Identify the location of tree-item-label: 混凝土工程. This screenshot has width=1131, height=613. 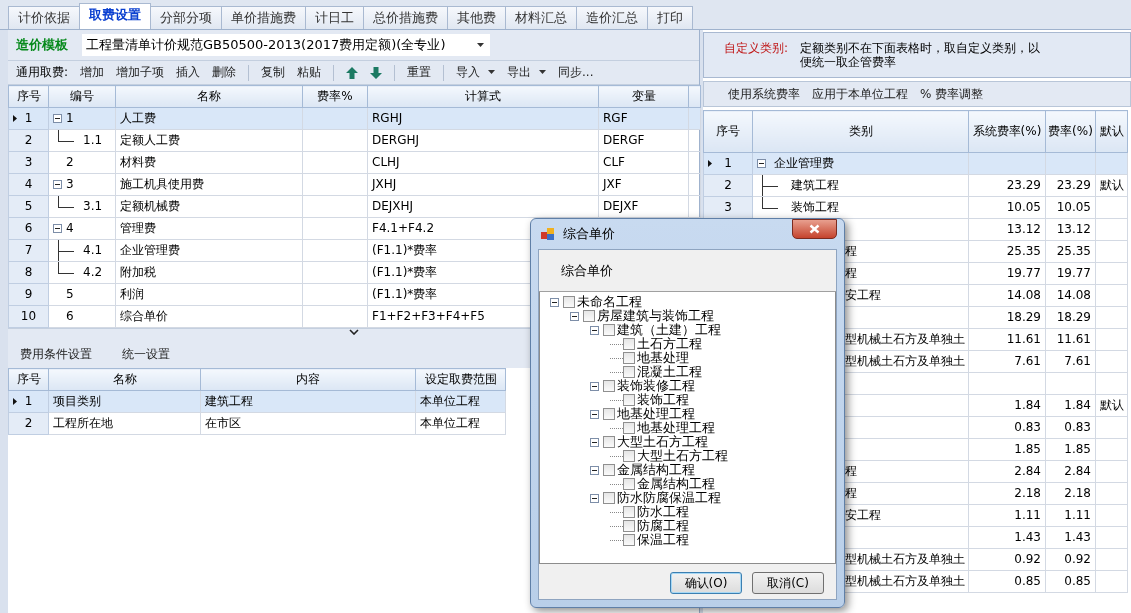
(669, 372).